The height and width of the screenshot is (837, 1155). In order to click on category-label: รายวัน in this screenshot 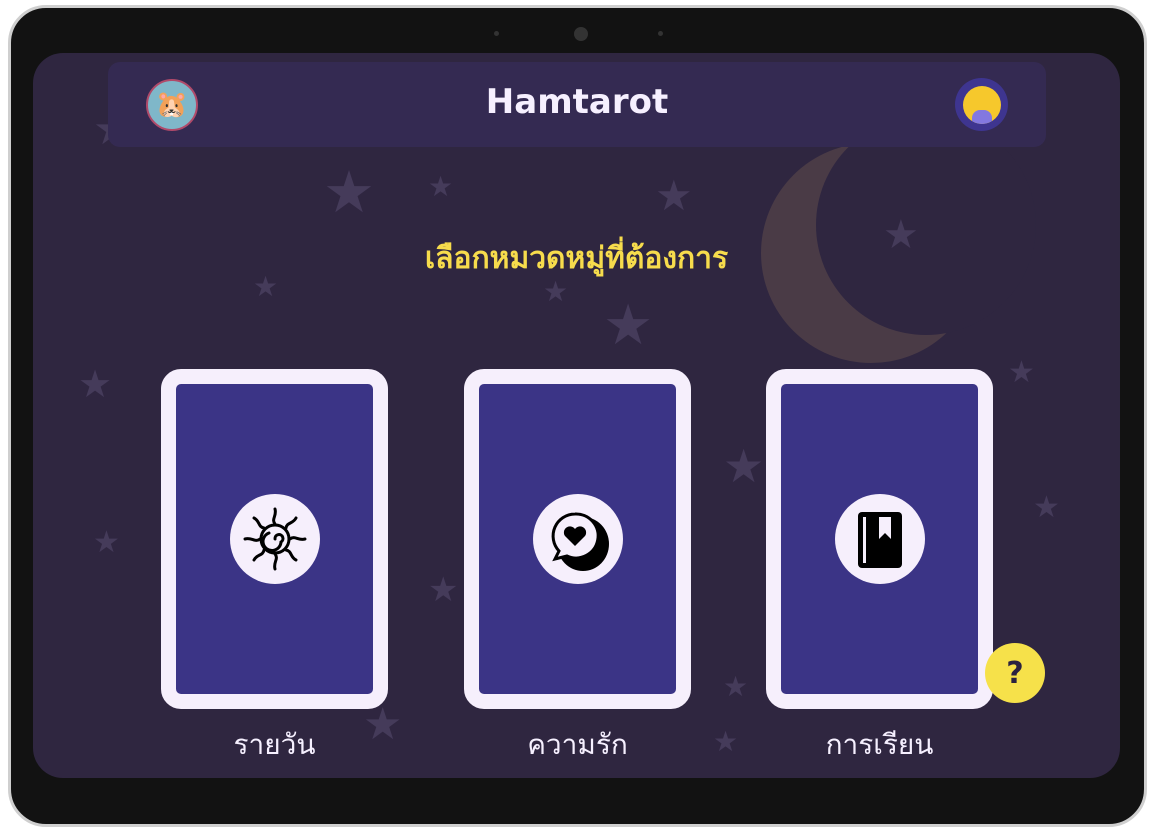, I will do `click(274, 744)`.